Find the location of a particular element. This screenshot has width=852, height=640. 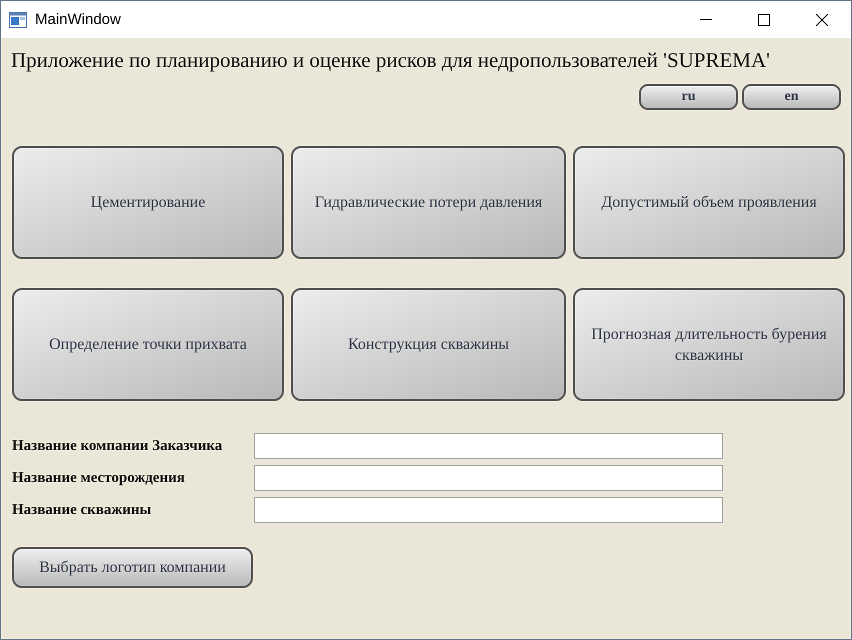

field-label: Название скважины is located at coordinates (82, 510).